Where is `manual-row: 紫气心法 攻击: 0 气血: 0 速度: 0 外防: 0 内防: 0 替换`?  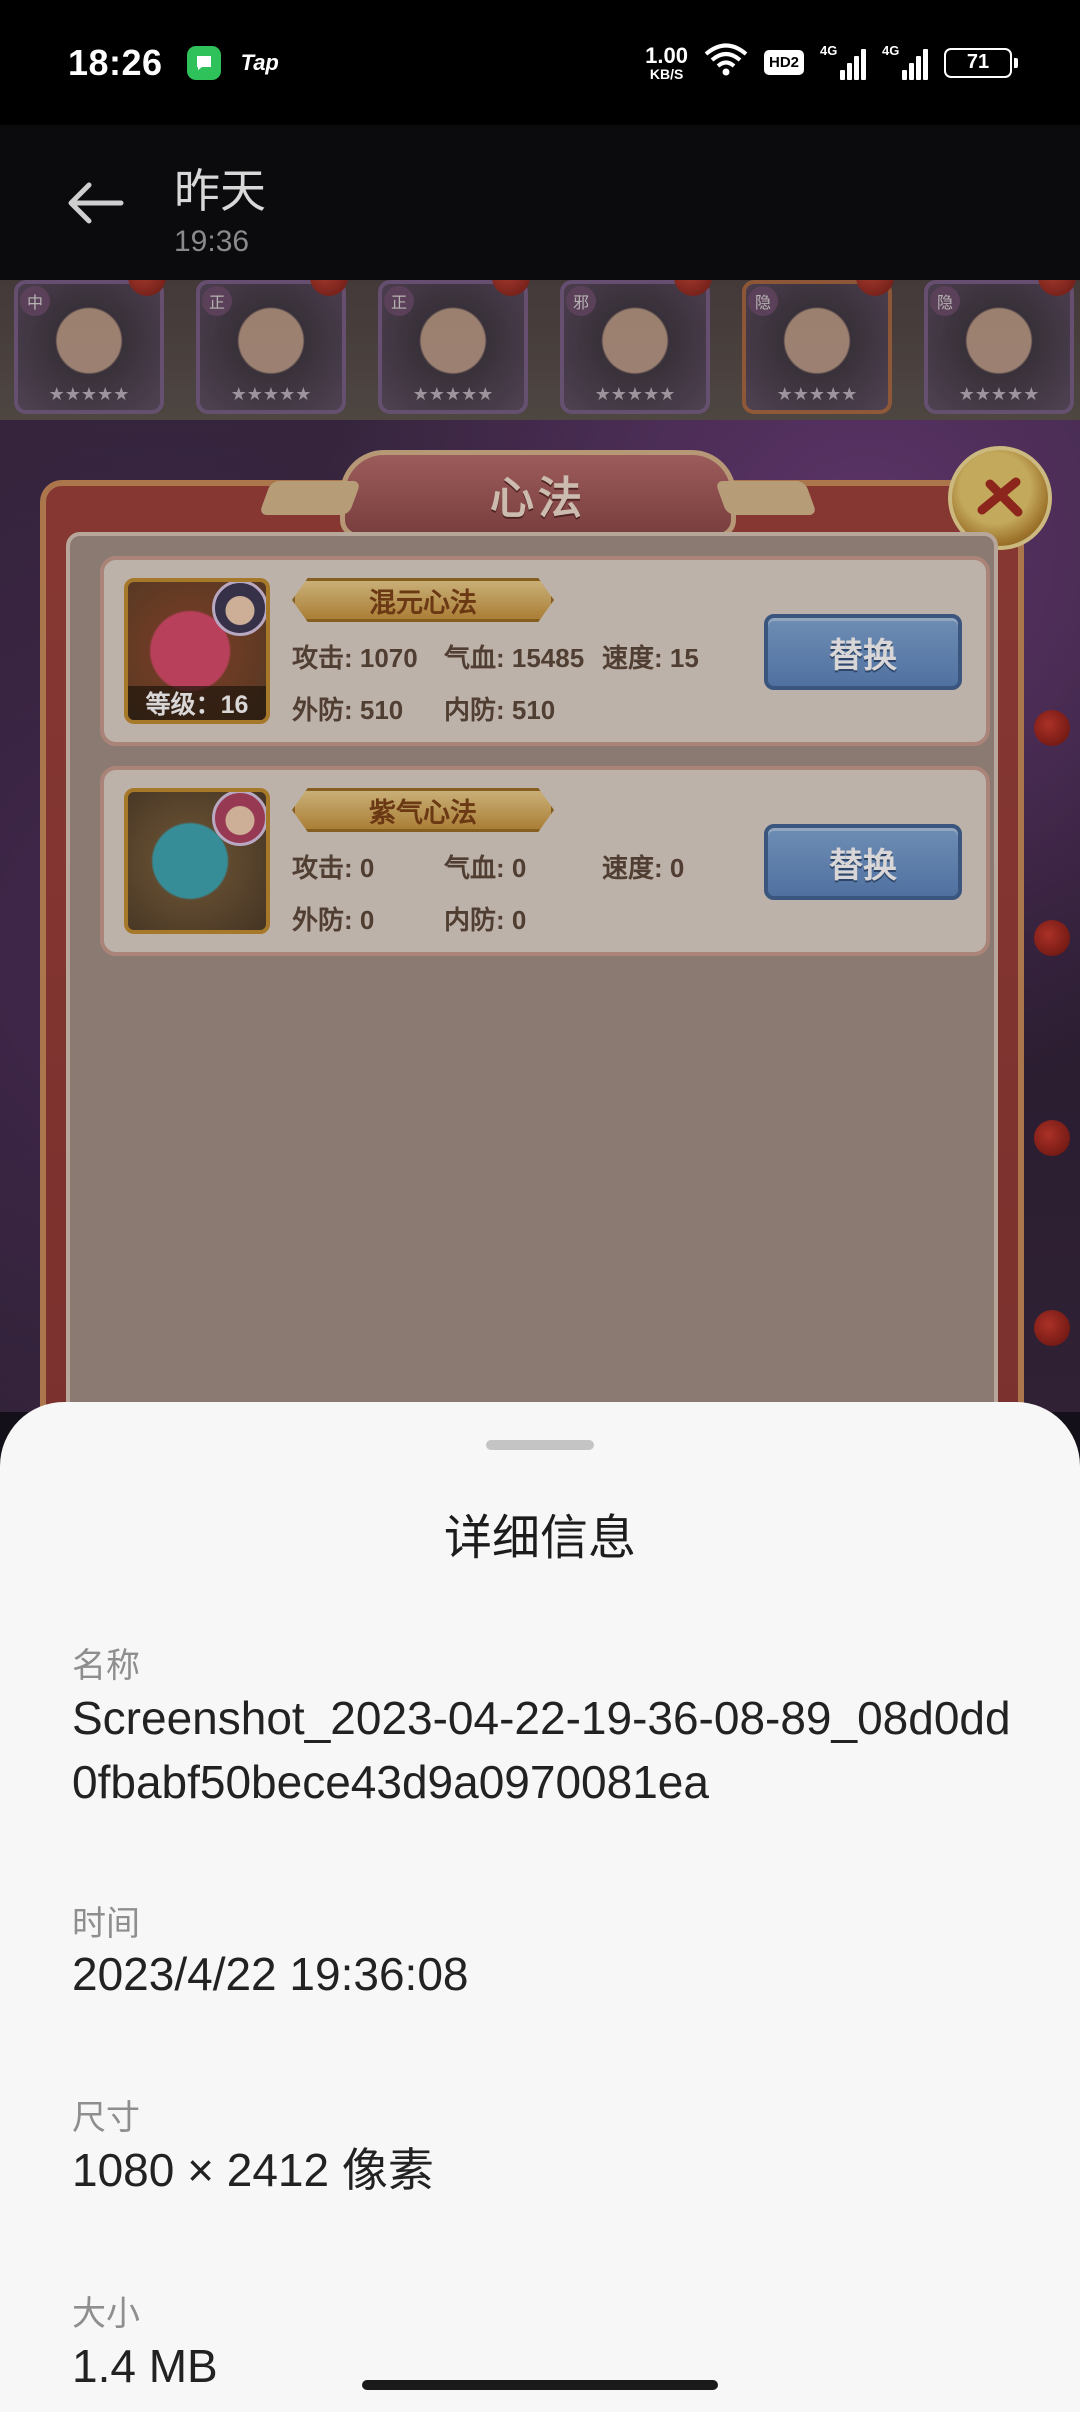
manual-row: 紫气心法 攻击: 0 气血: 0 速度: 0 外防: 0 内防: 0 替换 is located at coordinates (545, 861).